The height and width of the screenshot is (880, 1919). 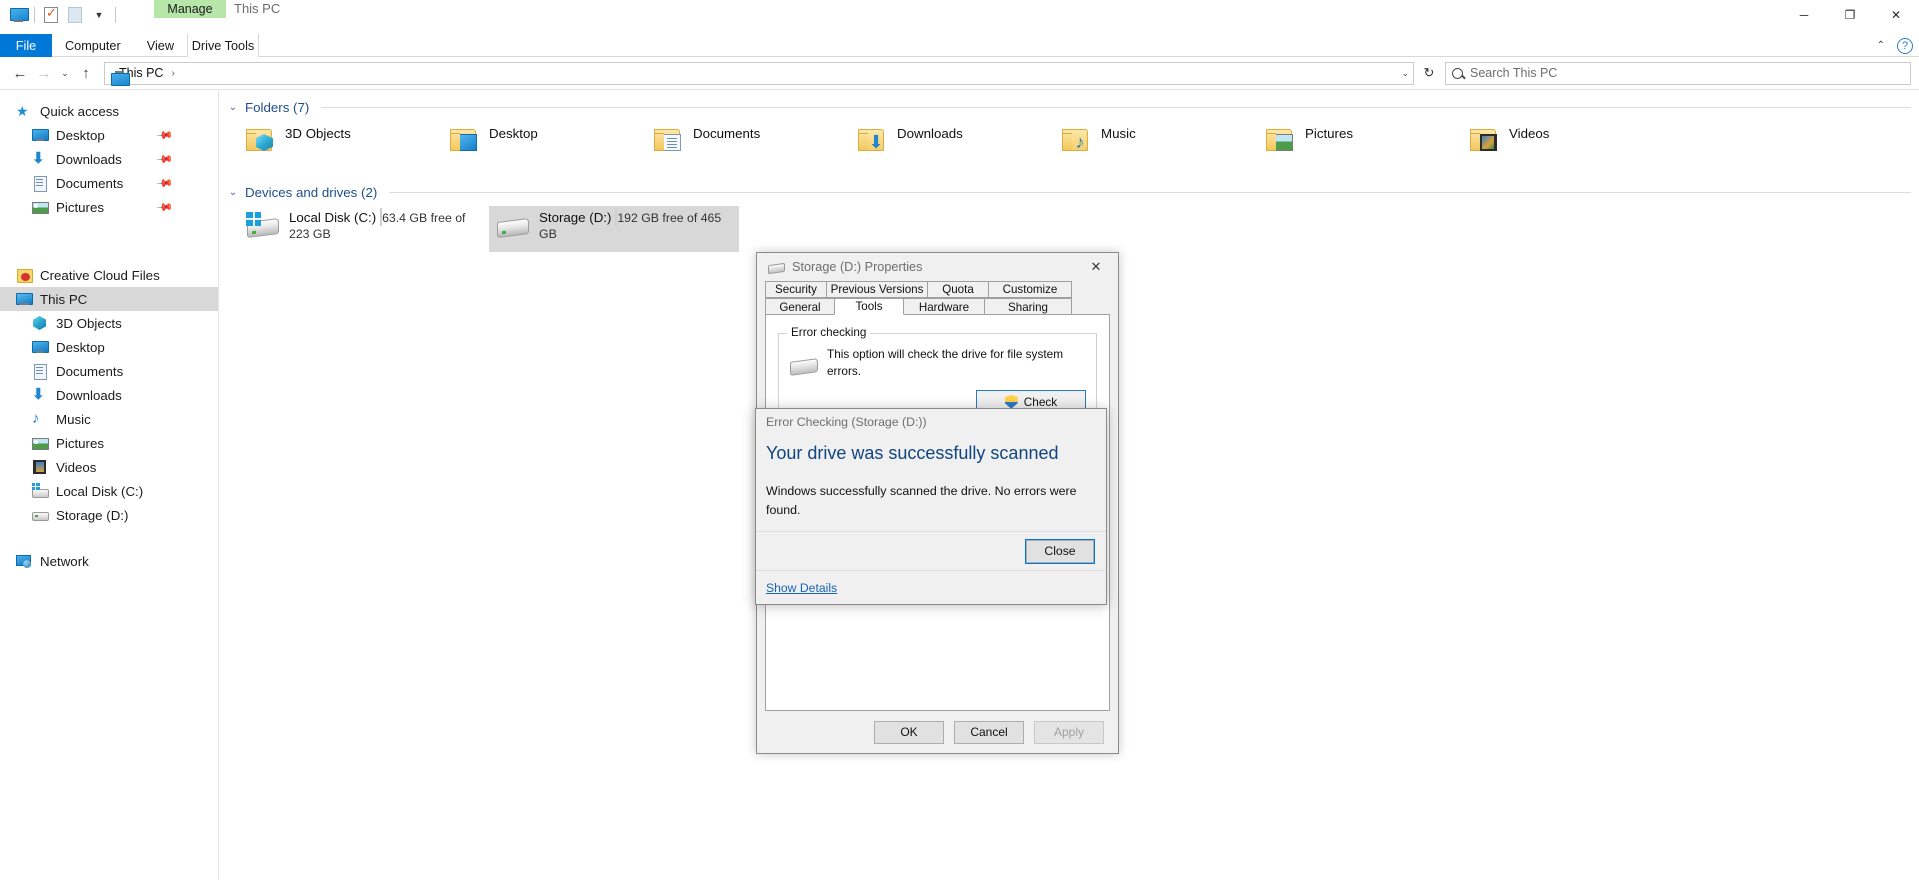 I want to click on sidebar-item-creative-cloud-files: Creative Cloud Files, so click(x=109, y=275).